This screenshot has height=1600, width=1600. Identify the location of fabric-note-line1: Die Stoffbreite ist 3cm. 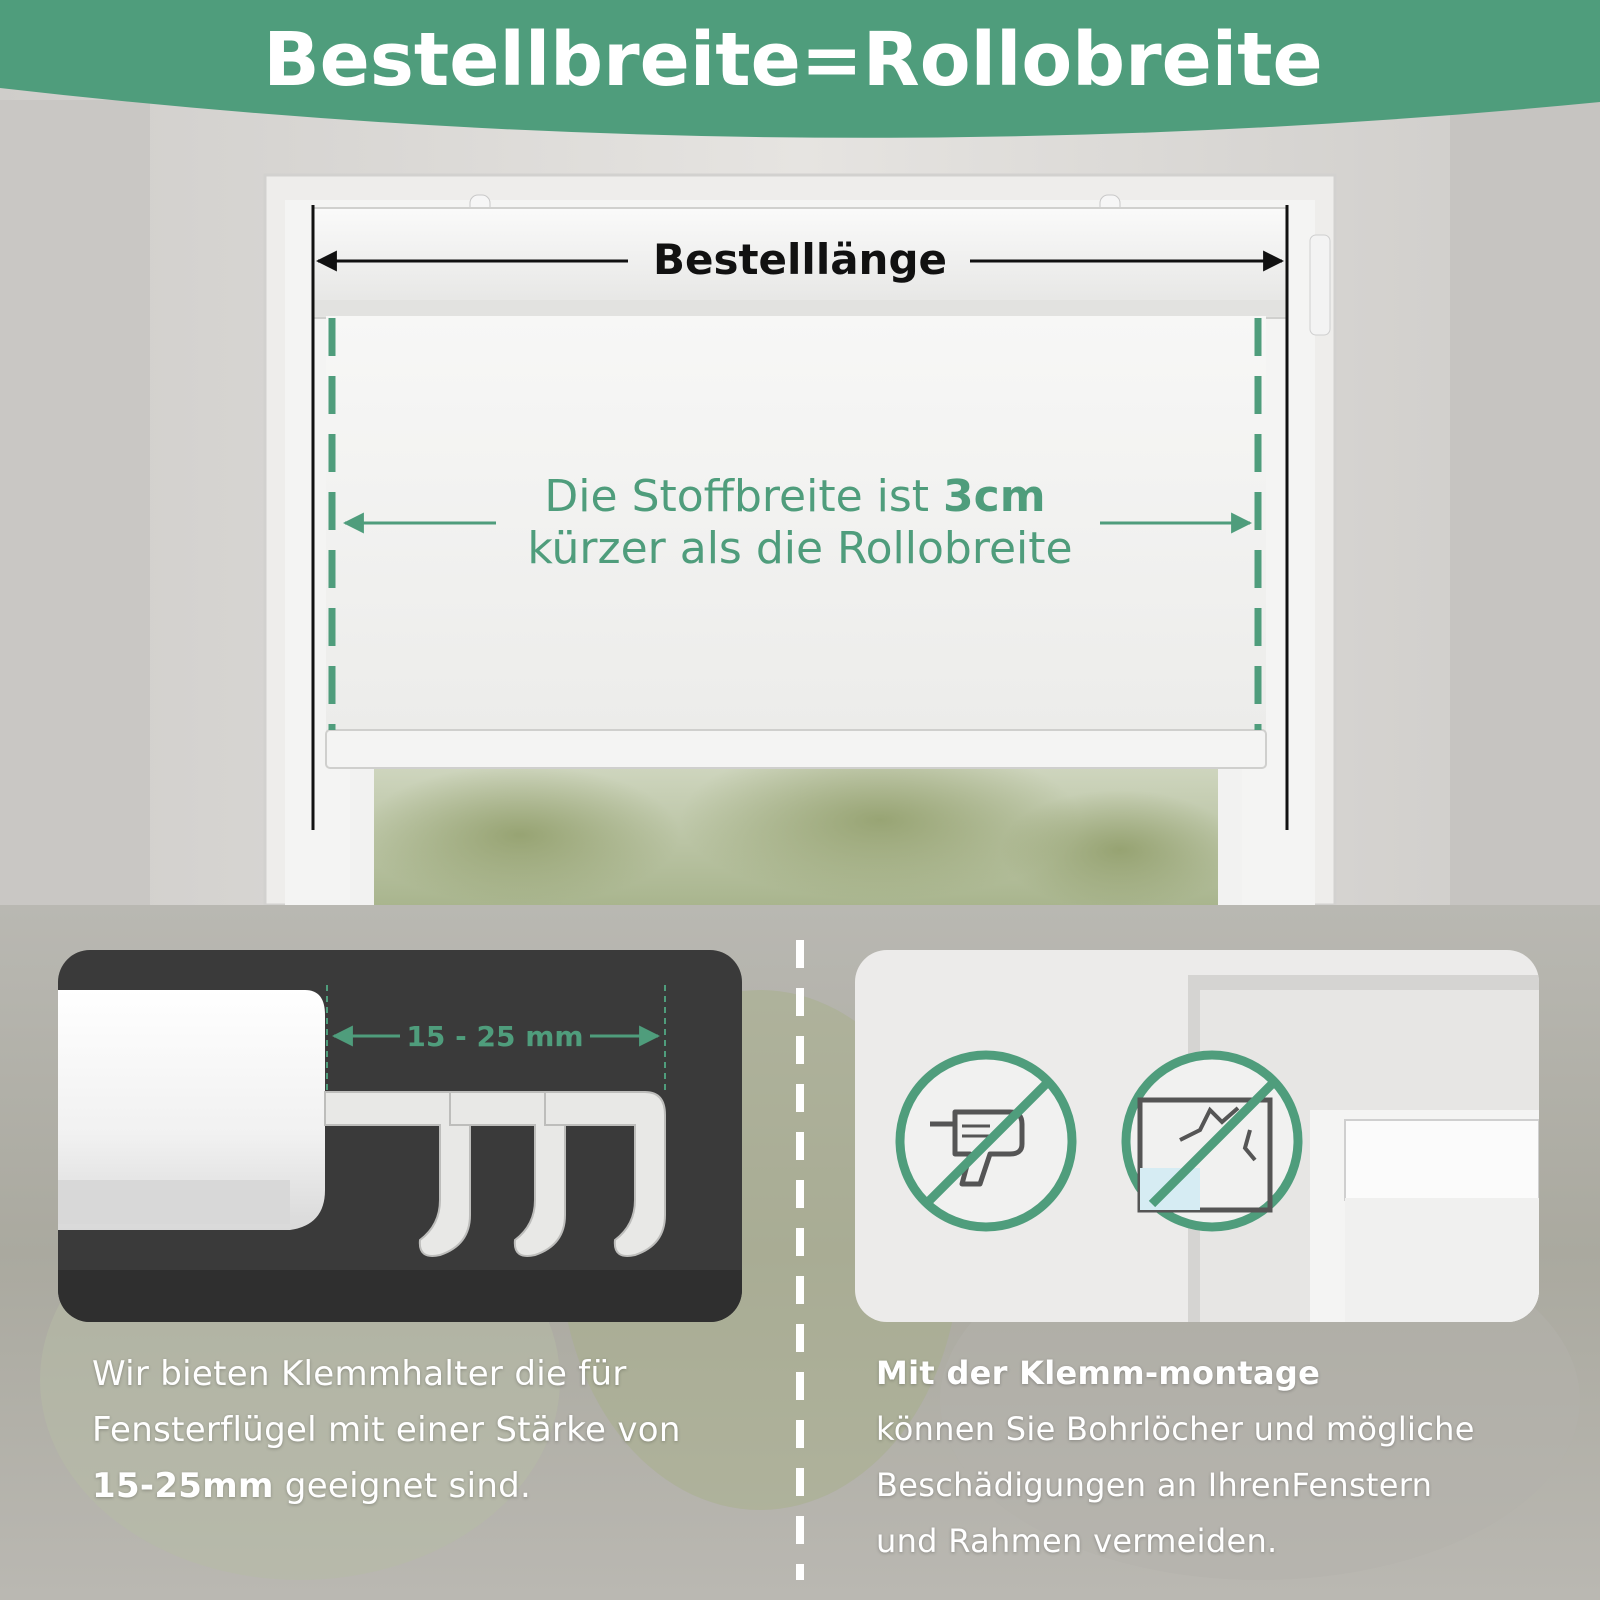
(794, 496).